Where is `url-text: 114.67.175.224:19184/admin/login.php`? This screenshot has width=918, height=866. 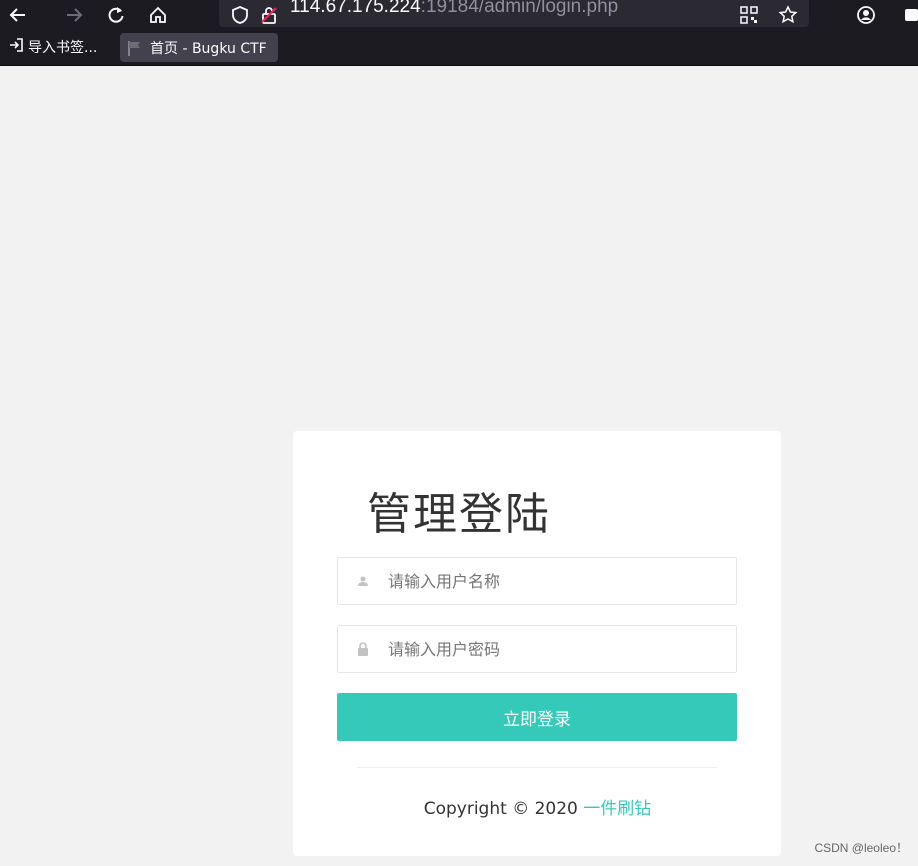 url-text: 114.67.175.224:19184/admin/login.php is located at coordinates (454, 9).